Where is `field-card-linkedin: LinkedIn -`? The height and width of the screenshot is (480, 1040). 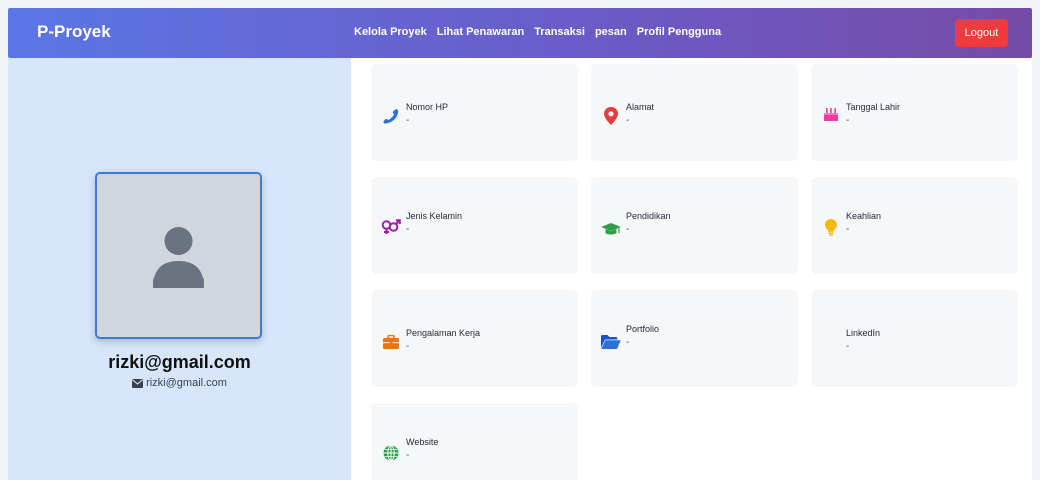 field-card-linkedin: LinkedIn - is located at coordinates (914, 338).